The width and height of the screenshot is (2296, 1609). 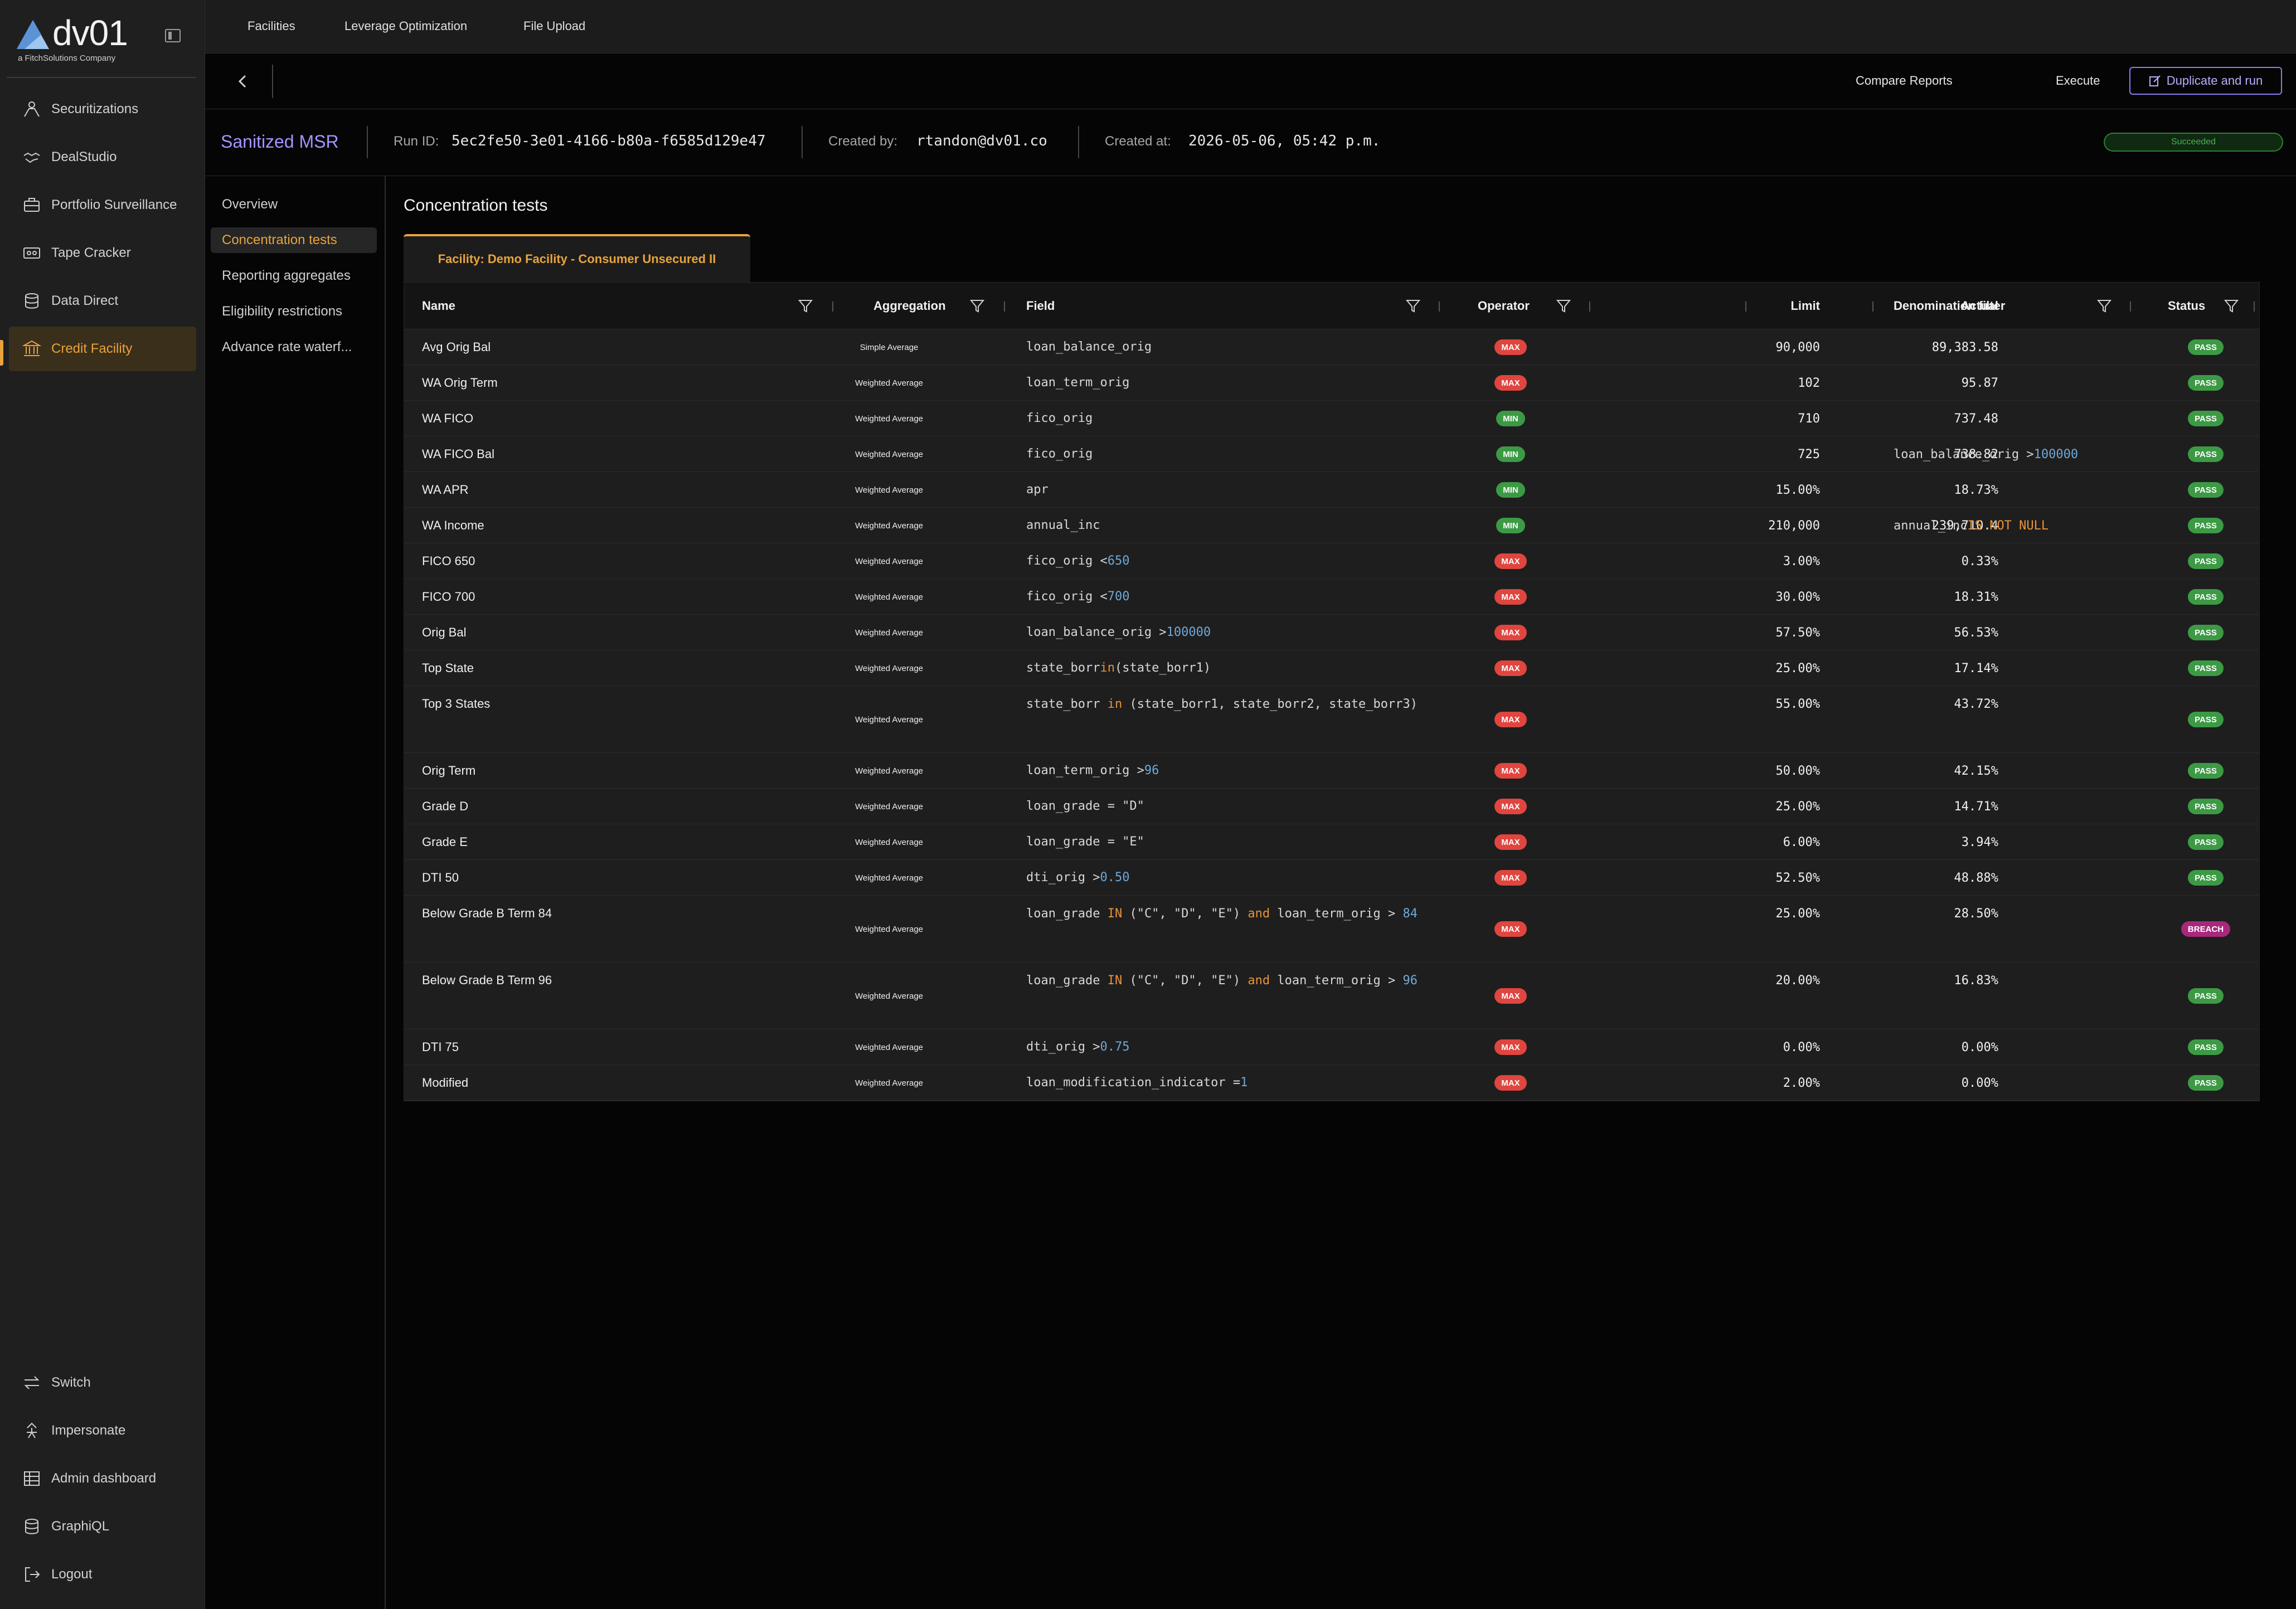 I want to click on divider, so click(x=803, y=142).